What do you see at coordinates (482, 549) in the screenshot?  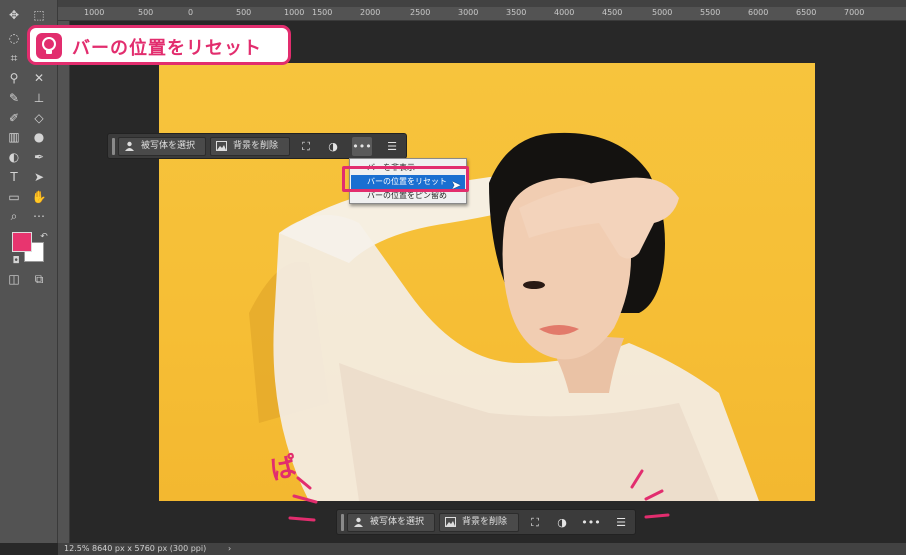 I see `status-bar: 12.5% 8640 px x 5760 px (300 ppi) ›` at bounding box center [482, 549].